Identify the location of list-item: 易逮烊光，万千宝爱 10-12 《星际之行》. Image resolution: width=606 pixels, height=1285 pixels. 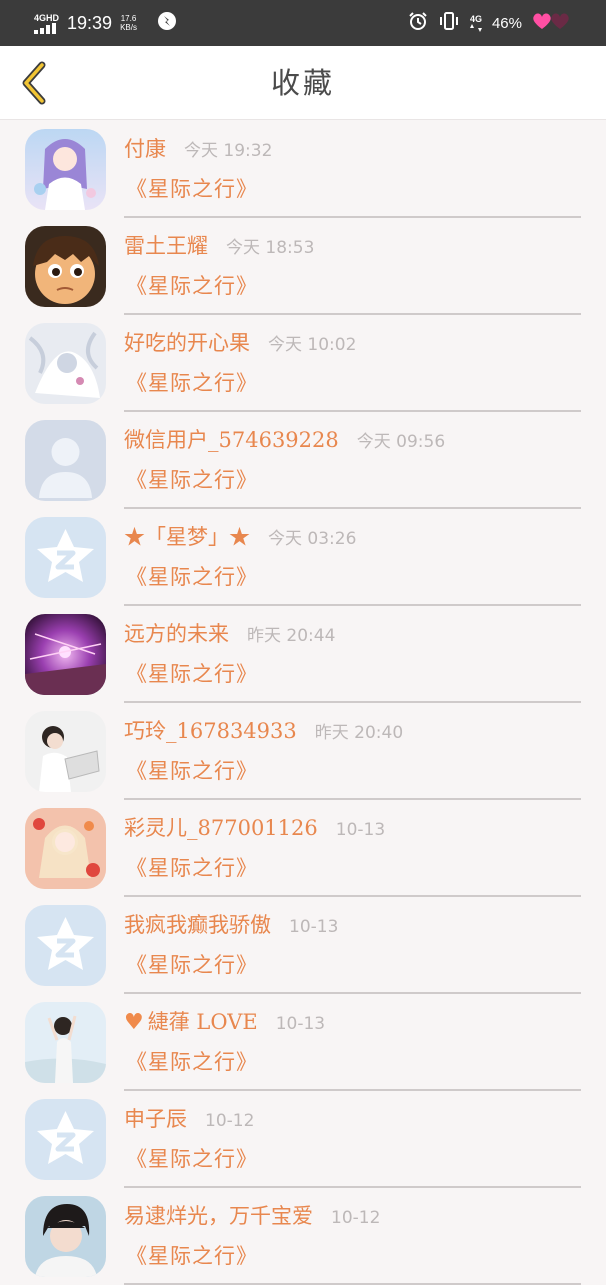
(303, 1236).